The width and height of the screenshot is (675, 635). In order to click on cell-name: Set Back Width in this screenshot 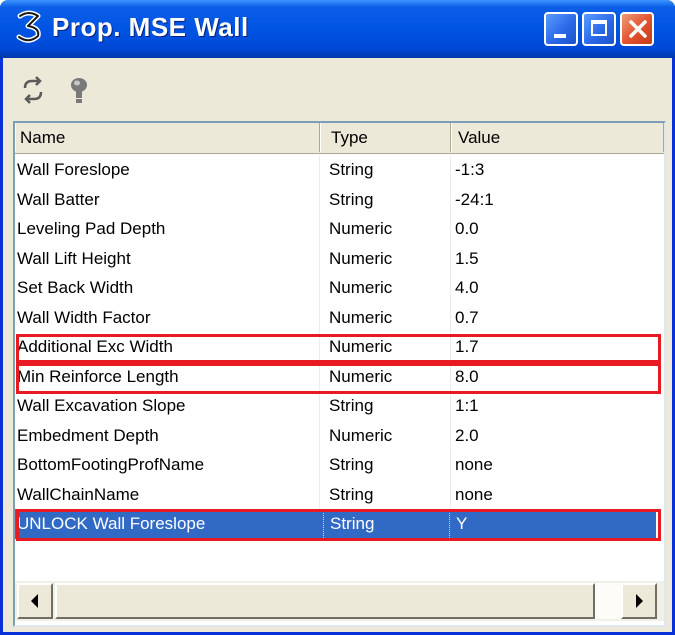, I will do `click(75, 287)`.